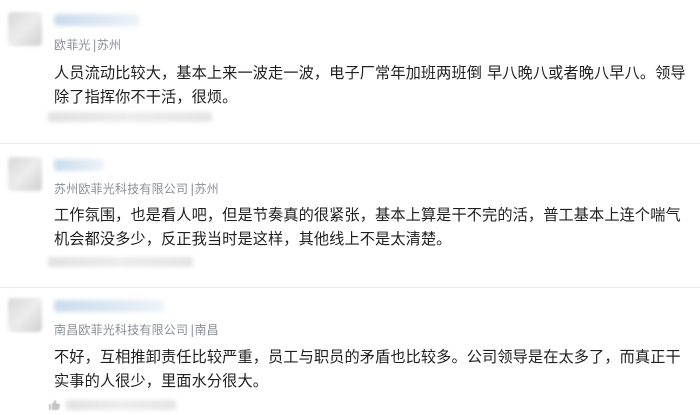 The image size is (700, 415). I want to click on company-name: 苏州欧菲光科技有限公司, so click(121, 189).